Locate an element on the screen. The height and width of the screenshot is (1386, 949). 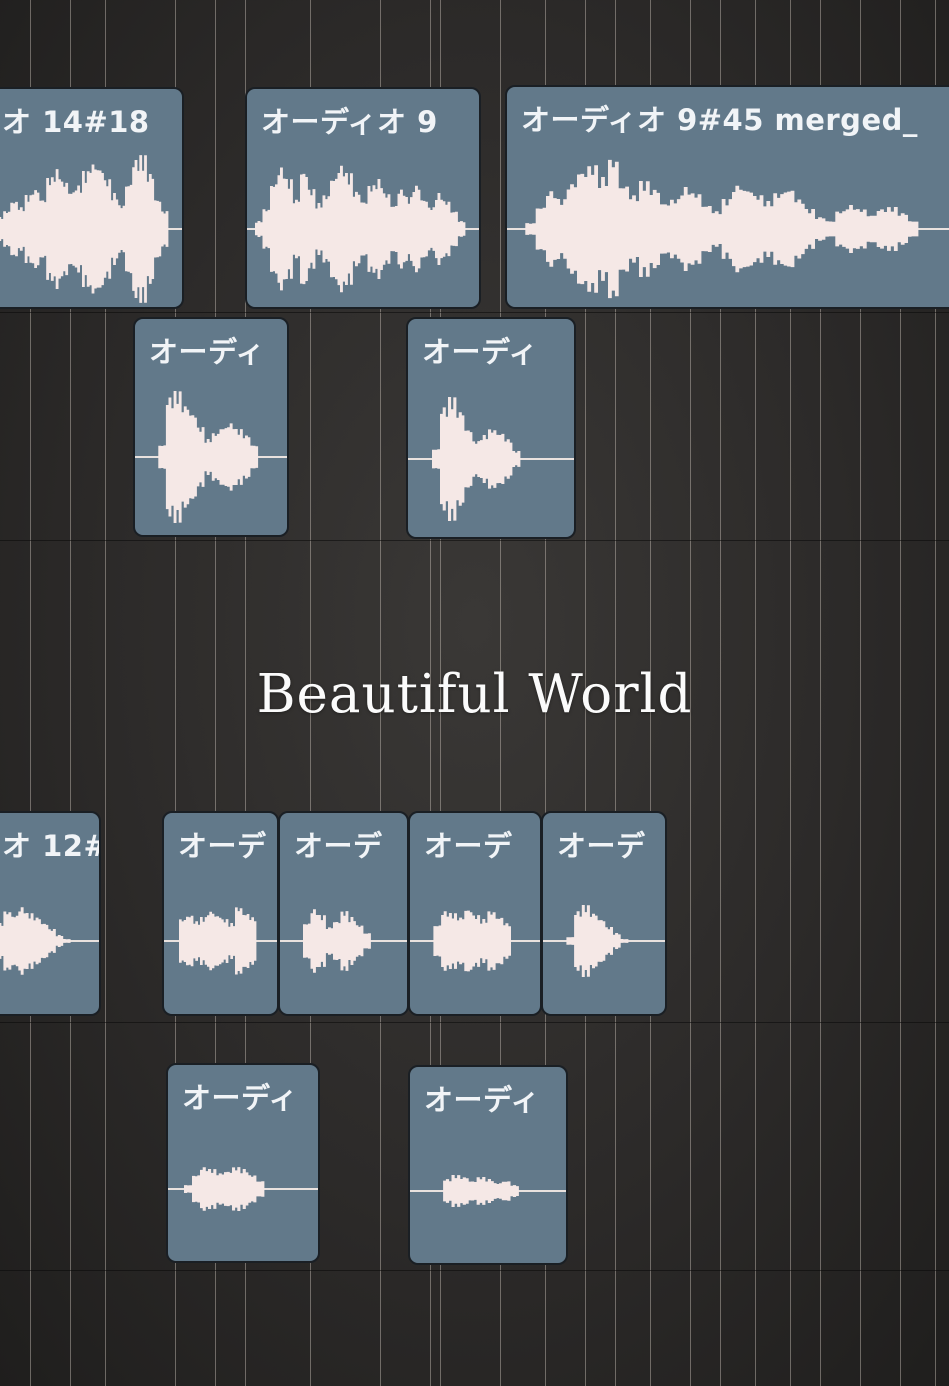
audio-region: オ 12# is located at coordinates (50, 913).